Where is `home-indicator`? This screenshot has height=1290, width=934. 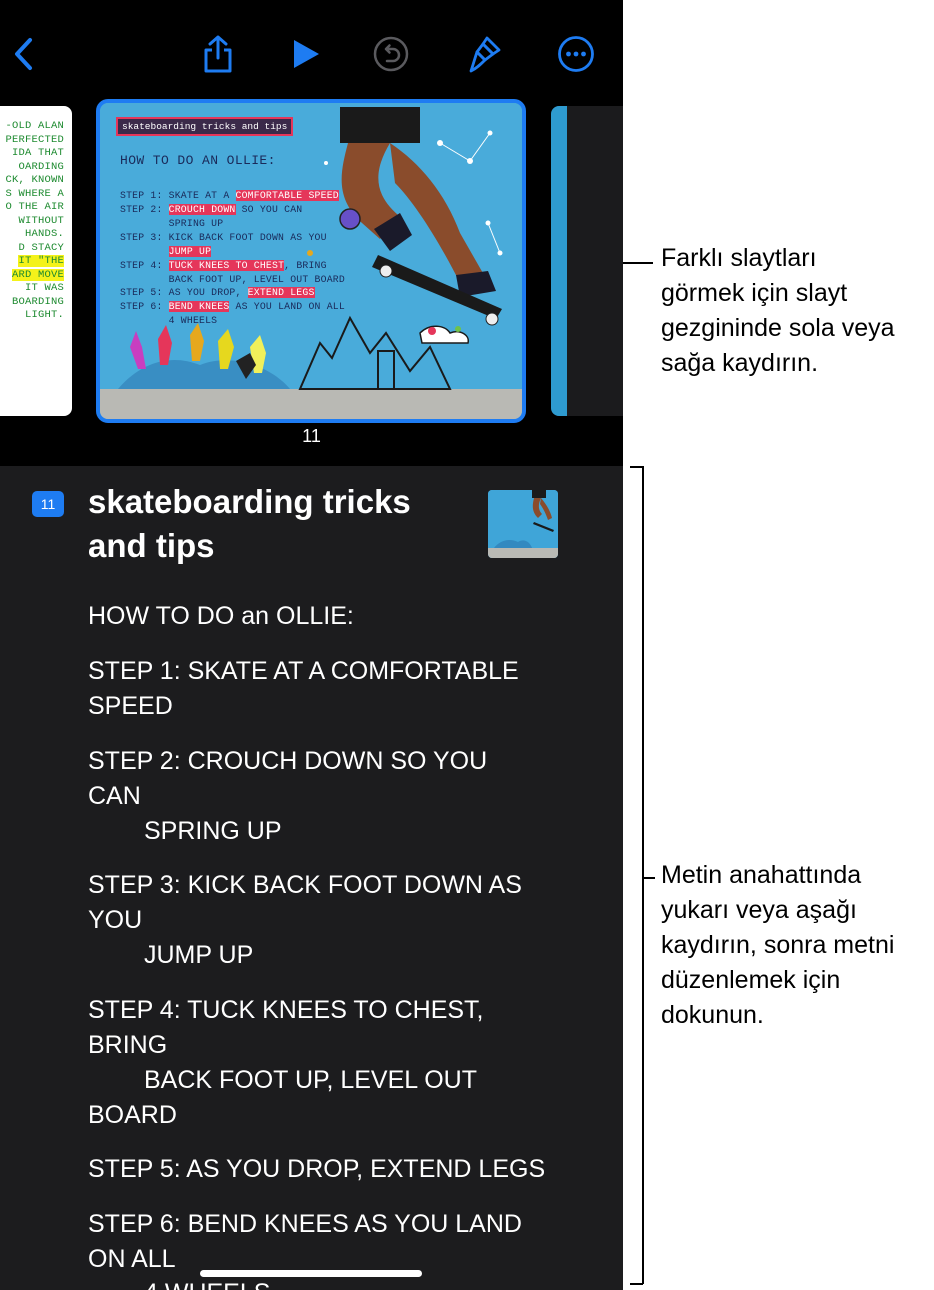
home-indicator is located at coordinates (311, 1273).